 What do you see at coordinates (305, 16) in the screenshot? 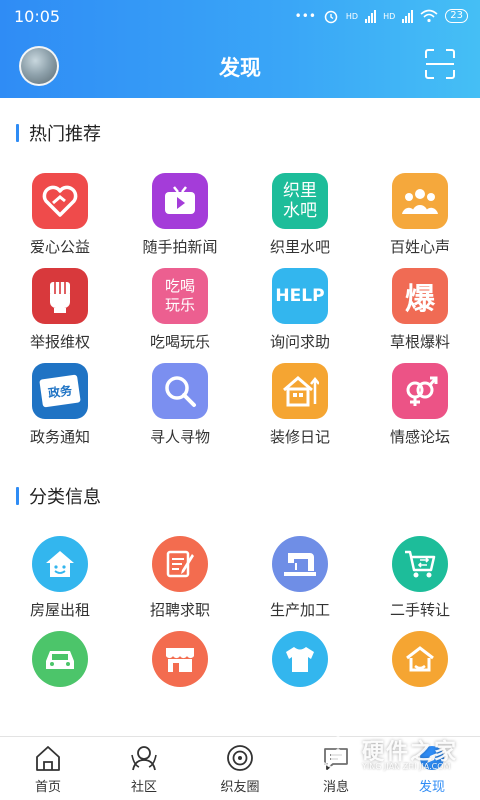
I see `more-dots-icon: •••` at bounding box center [305, 16].